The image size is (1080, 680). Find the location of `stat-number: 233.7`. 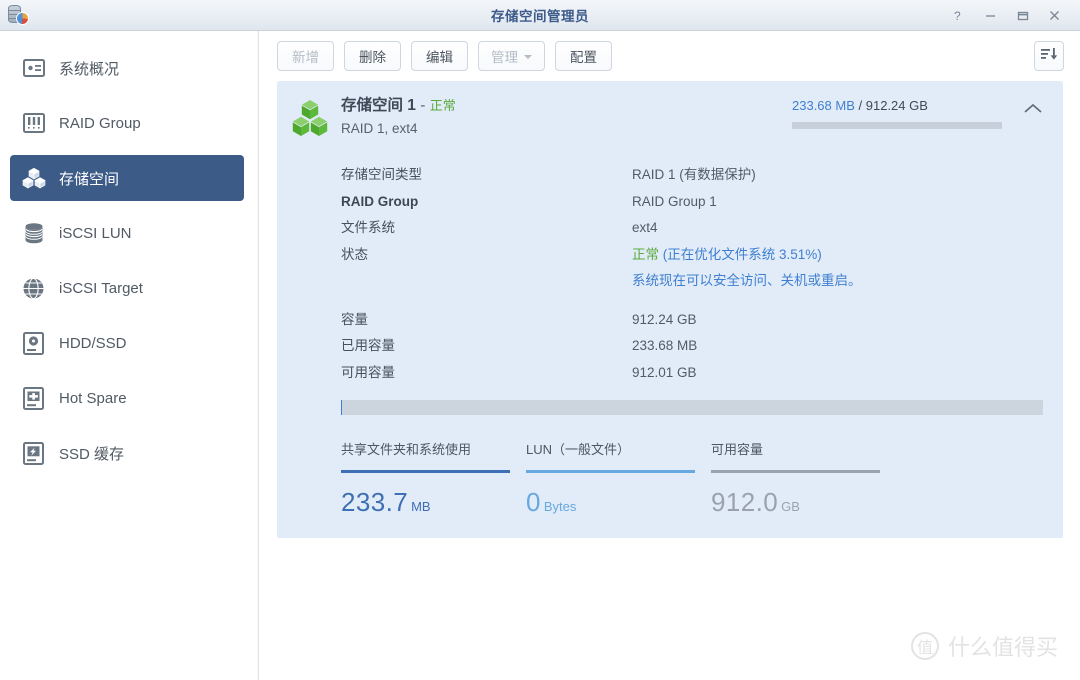

stat-number: 233.7 is located at coordinates (375, 502).